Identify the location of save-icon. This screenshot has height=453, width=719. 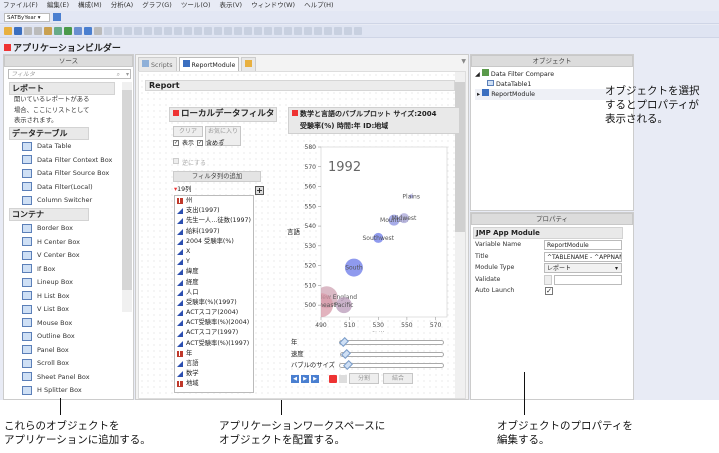
(343, 378).